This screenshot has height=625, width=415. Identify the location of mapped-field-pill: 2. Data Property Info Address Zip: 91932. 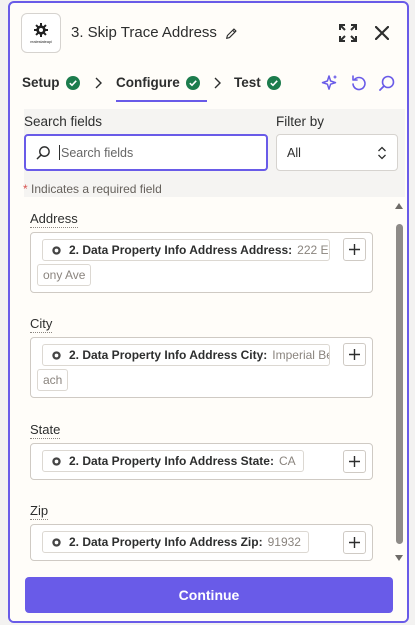
(175, 542).